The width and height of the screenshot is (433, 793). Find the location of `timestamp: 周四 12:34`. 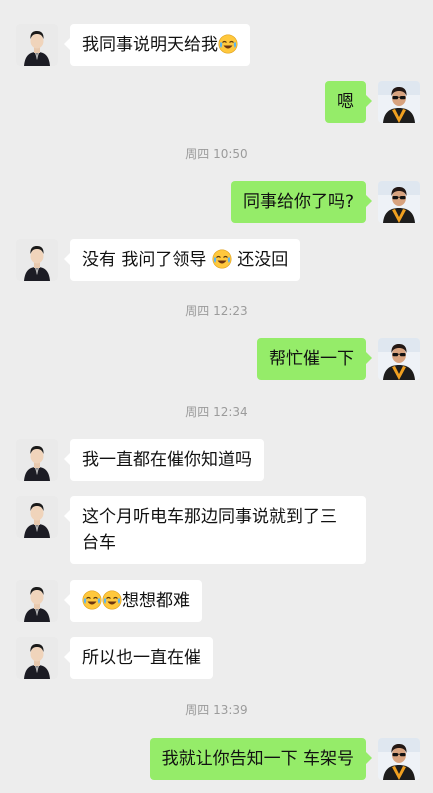

timestamp: 周四 12:34 is located at coordinates (216, 412).